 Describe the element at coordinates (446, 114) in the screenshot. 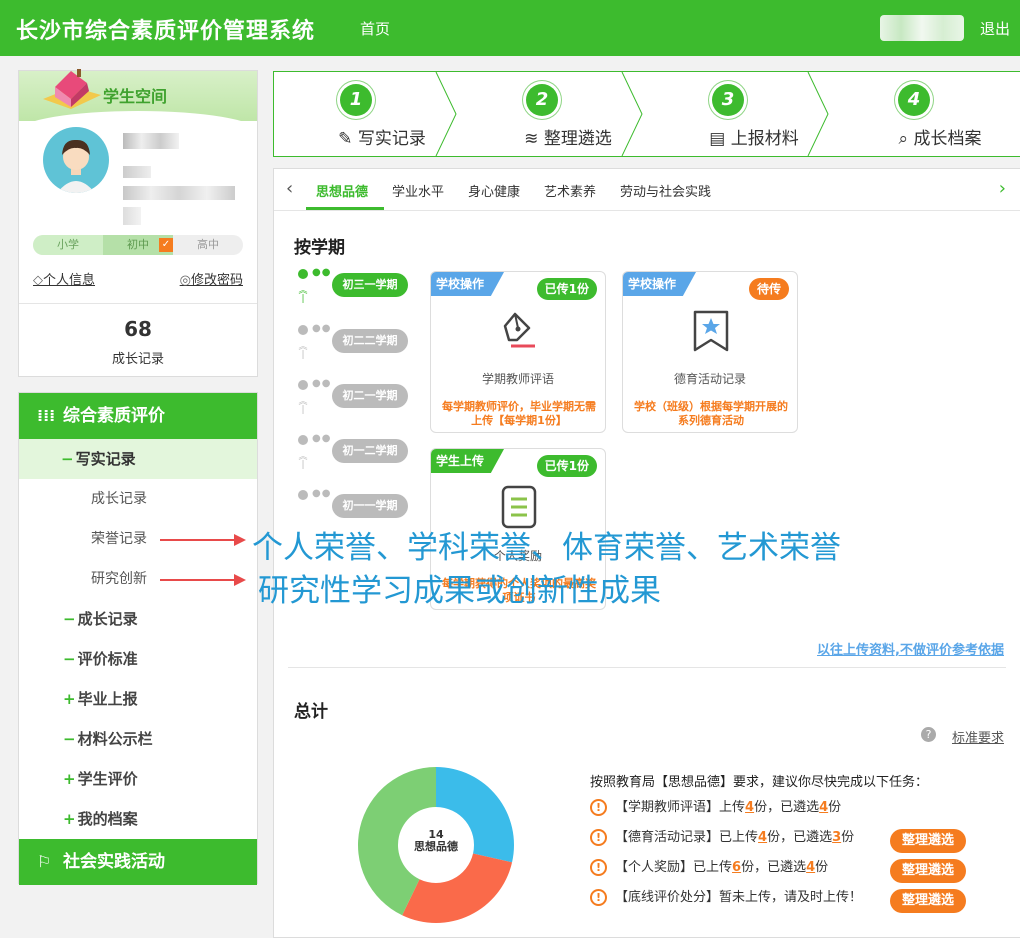

I see `chevron-divider` at that location.